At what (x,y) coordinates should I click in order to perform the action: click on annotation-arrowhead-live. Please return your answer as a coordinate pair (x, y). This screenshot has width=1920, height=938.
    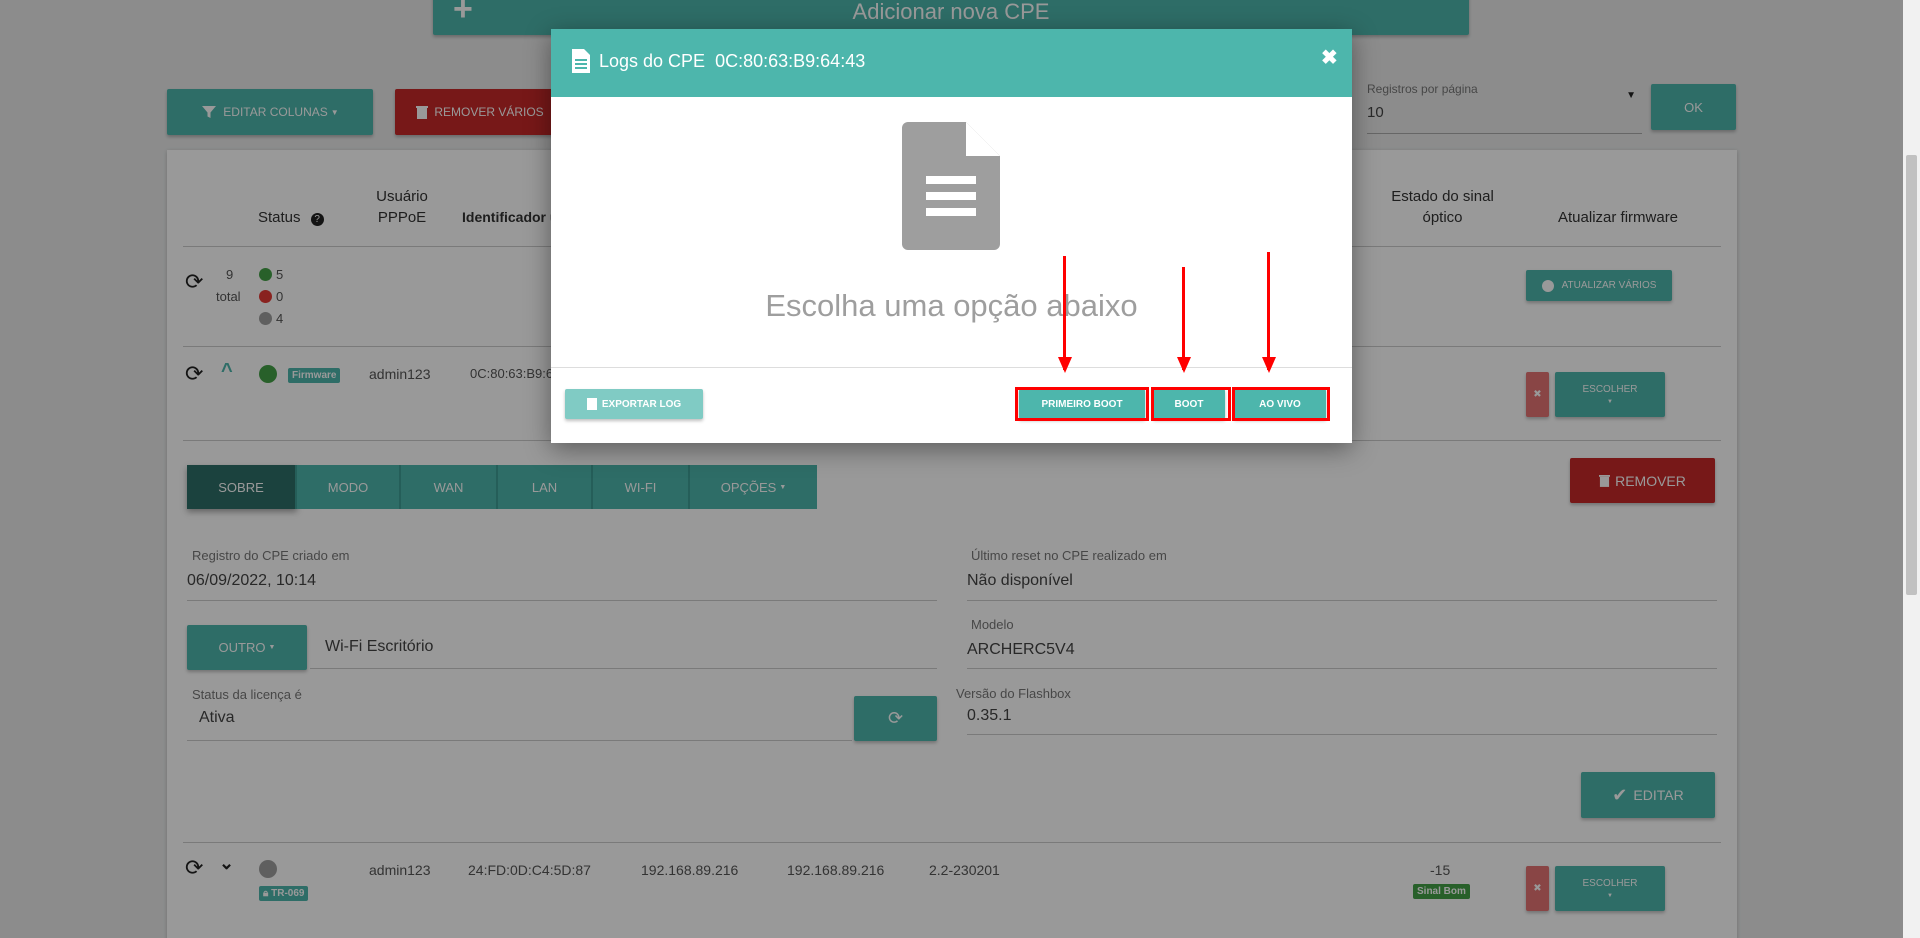
    Looking at the image, I should click on (1269, 365).